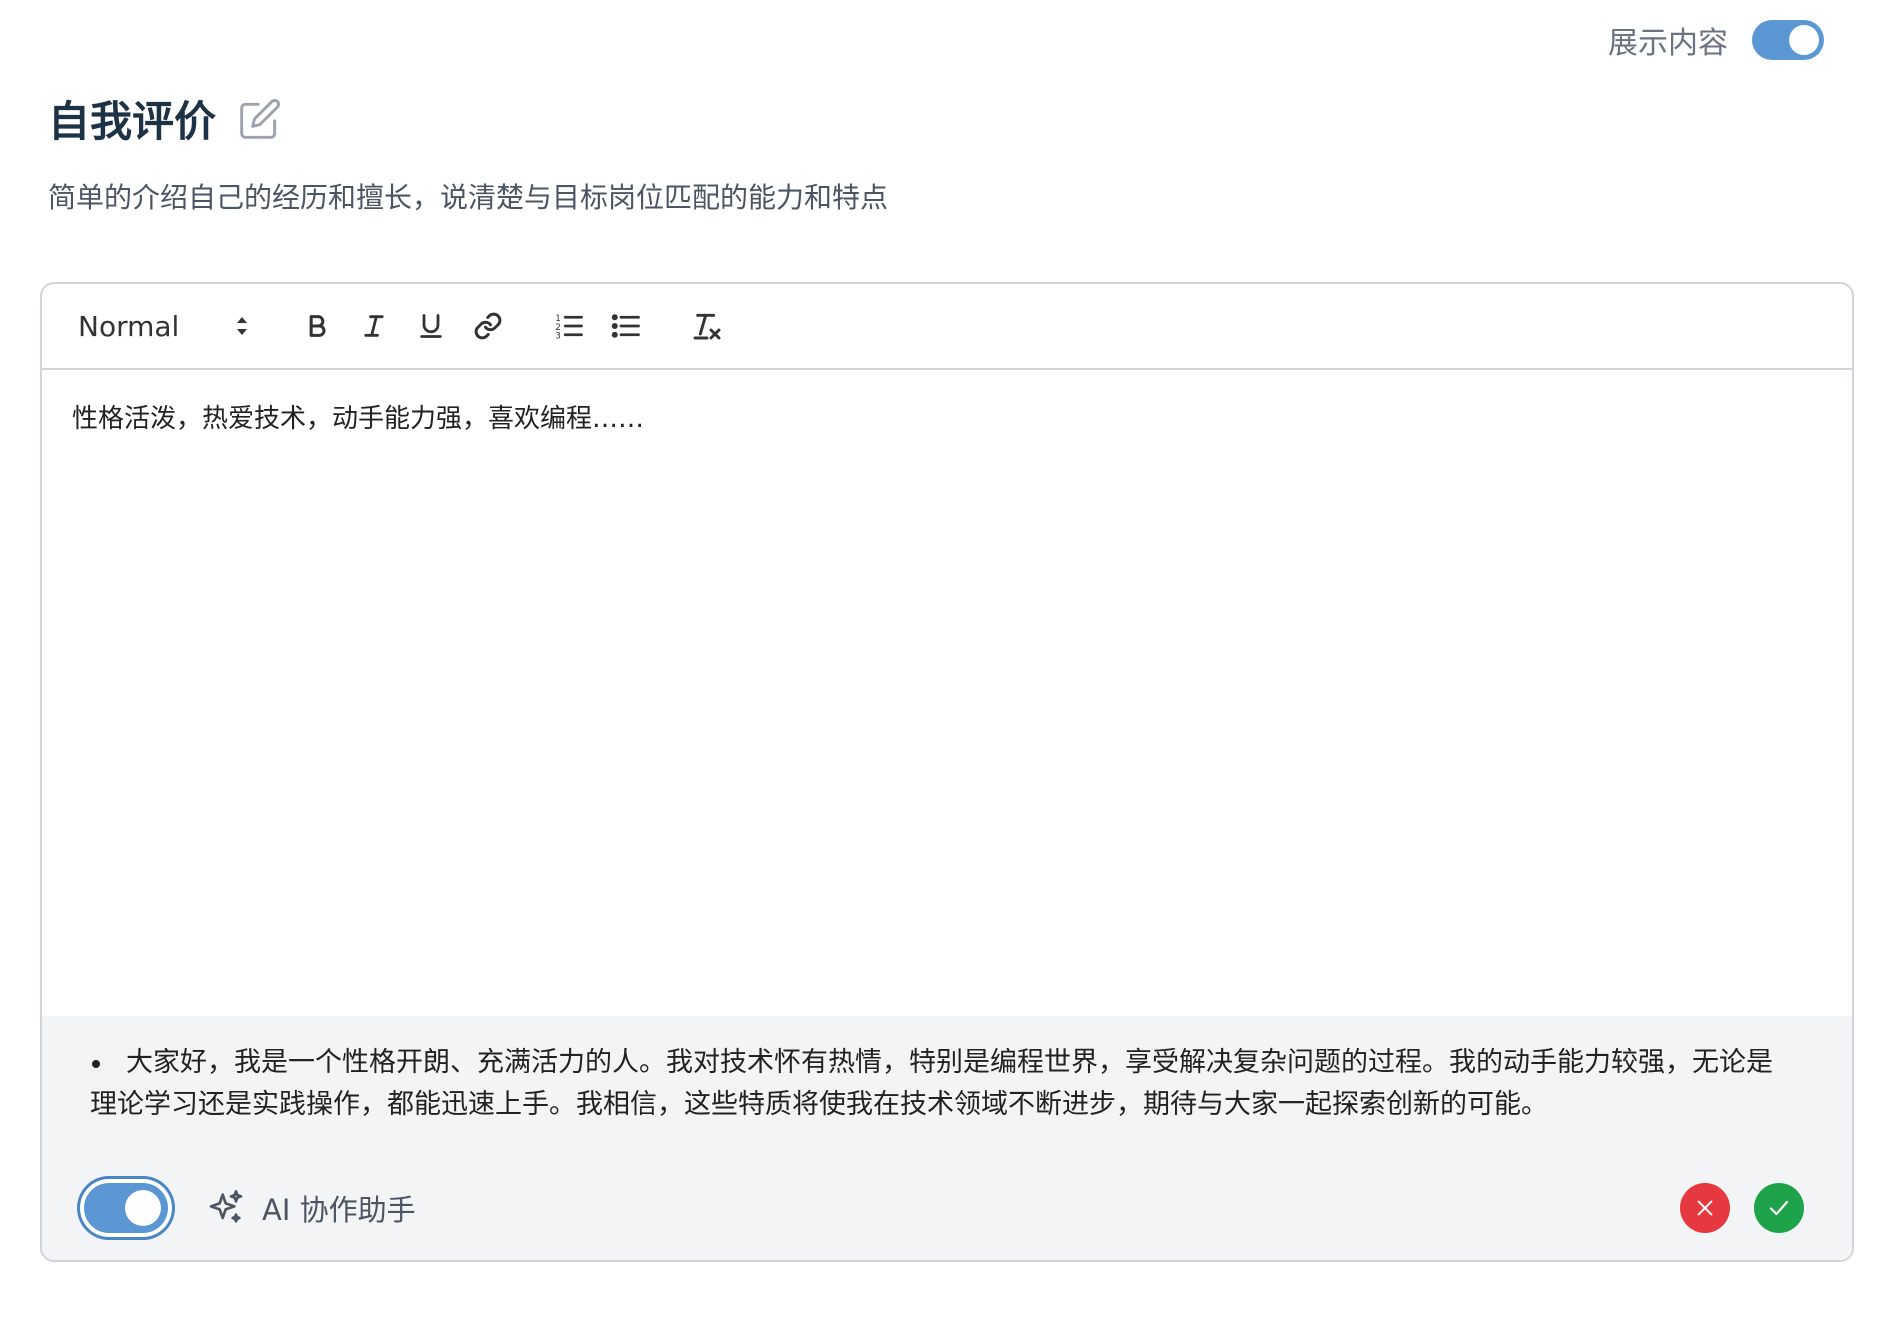 The image size is (1896, 1321). What do you see at coordinates (339, 1210) in the screenshot?
I see `ai-assistant-label: AI 协作助手` at bounding box center [339, 1210].